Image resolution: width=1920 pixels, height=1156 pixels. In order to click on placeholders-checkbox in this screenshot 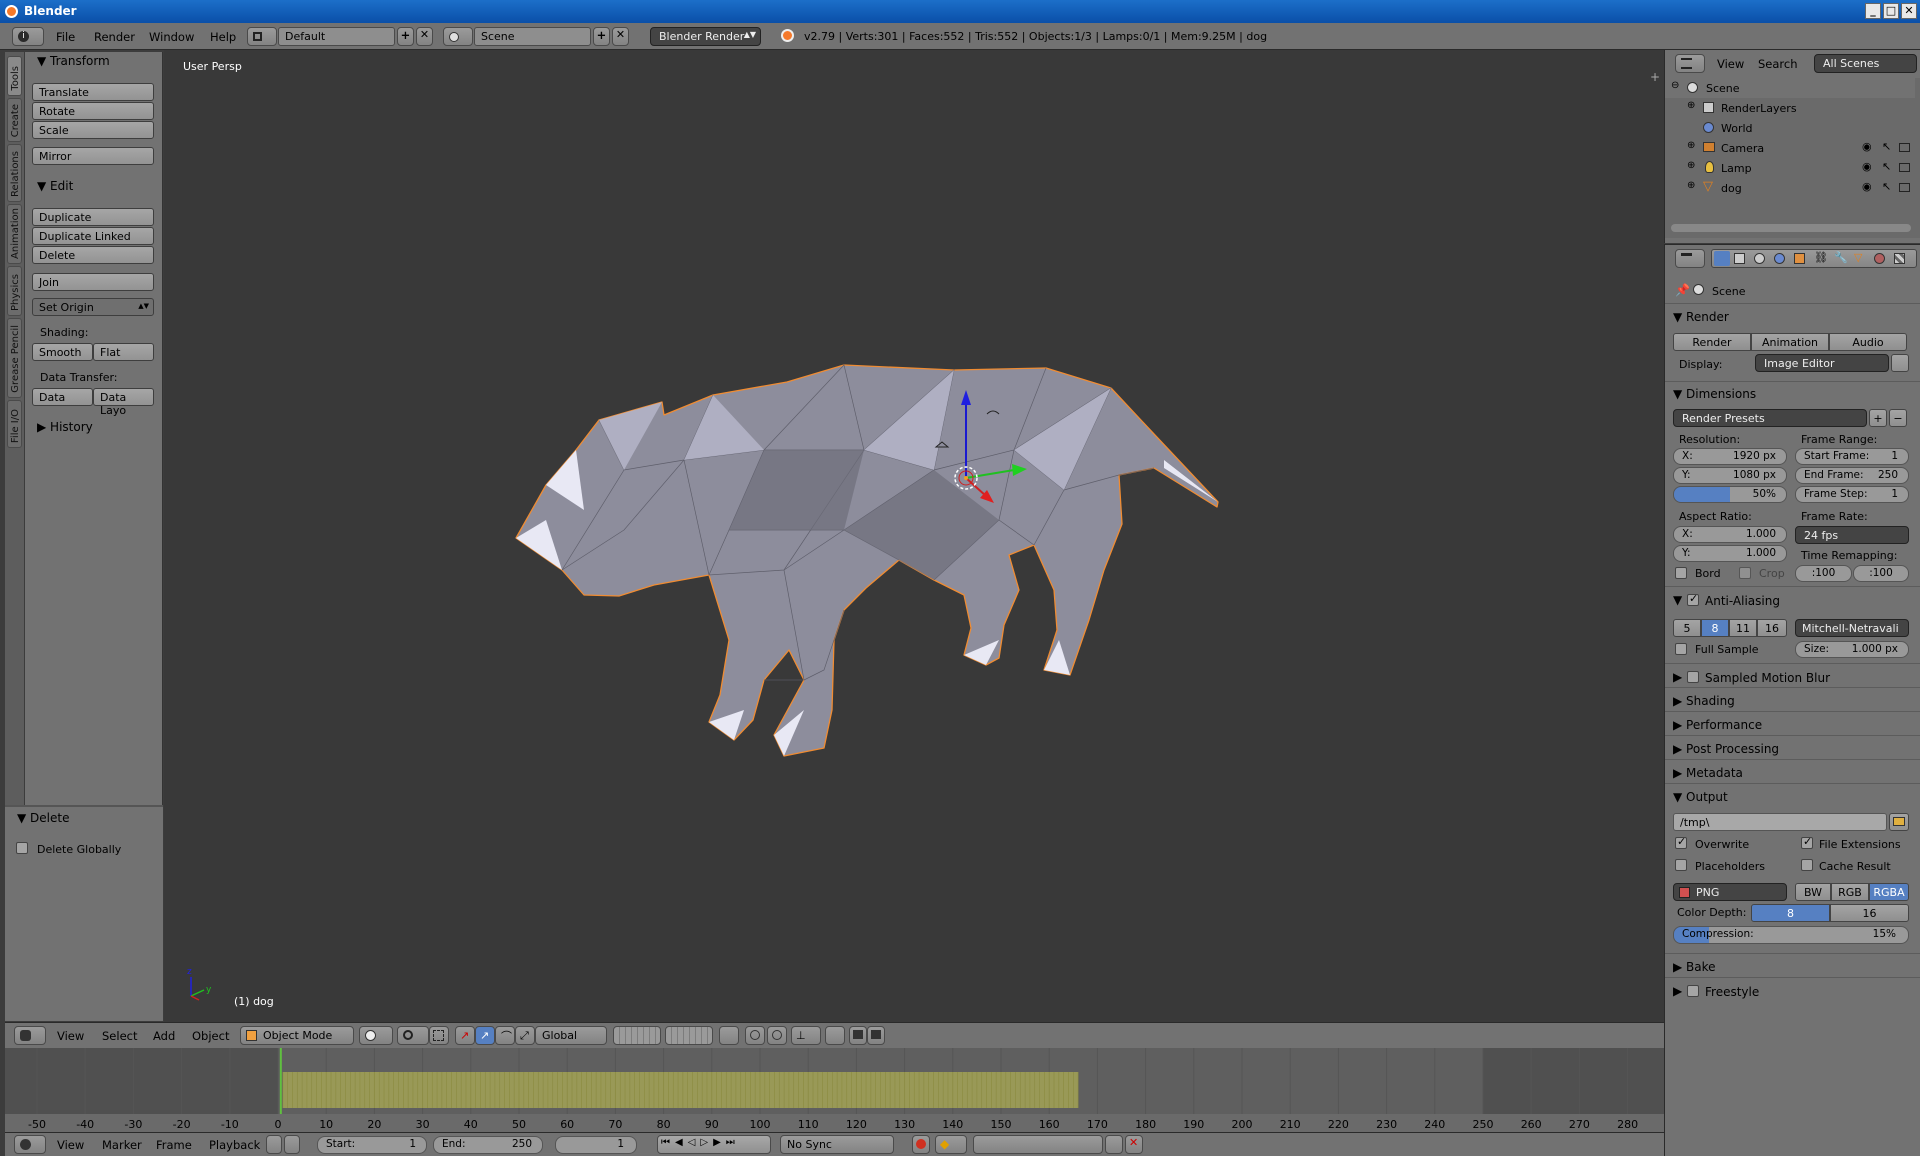, I will do `click(1681, 865)`.